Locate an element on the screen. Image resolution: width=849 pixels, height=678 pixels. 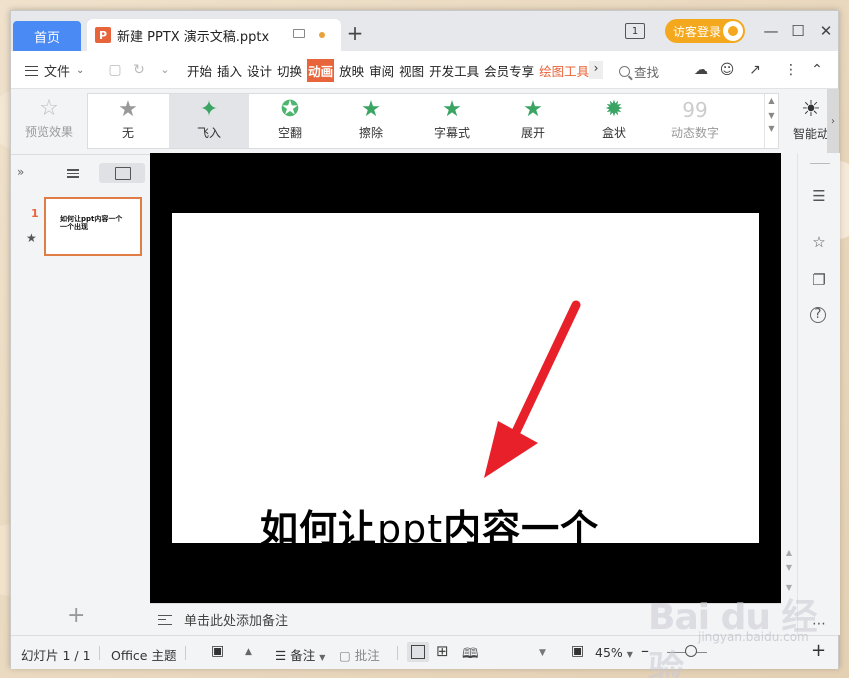
home-tab: 首页 is located at coordinates (47, 36).